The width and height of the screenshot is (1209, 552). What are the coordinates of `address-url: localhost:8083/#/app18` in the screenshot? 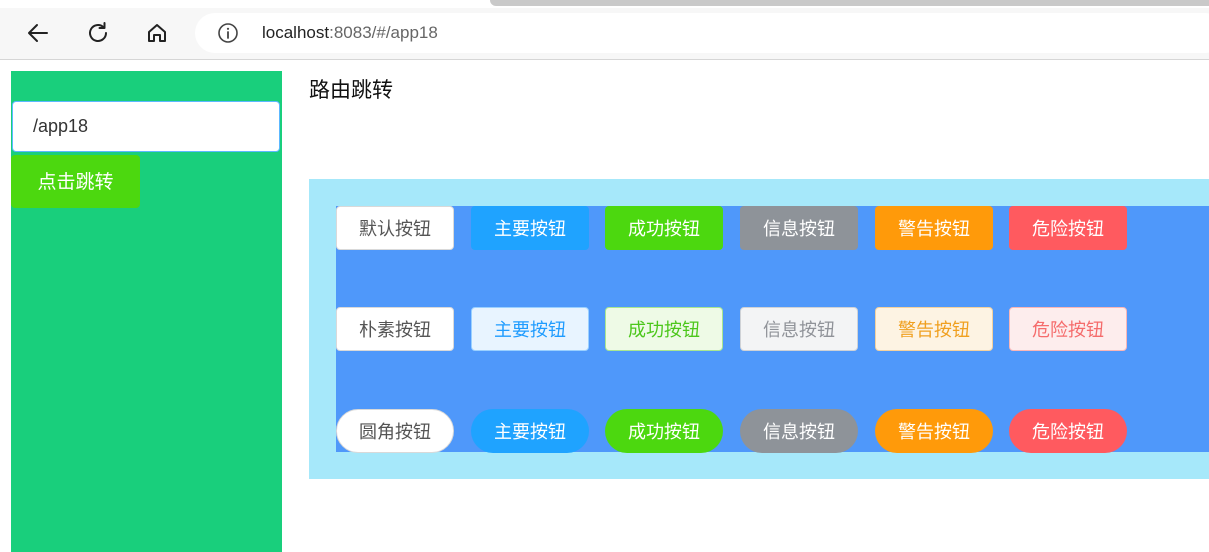 It's located at (350, 33).